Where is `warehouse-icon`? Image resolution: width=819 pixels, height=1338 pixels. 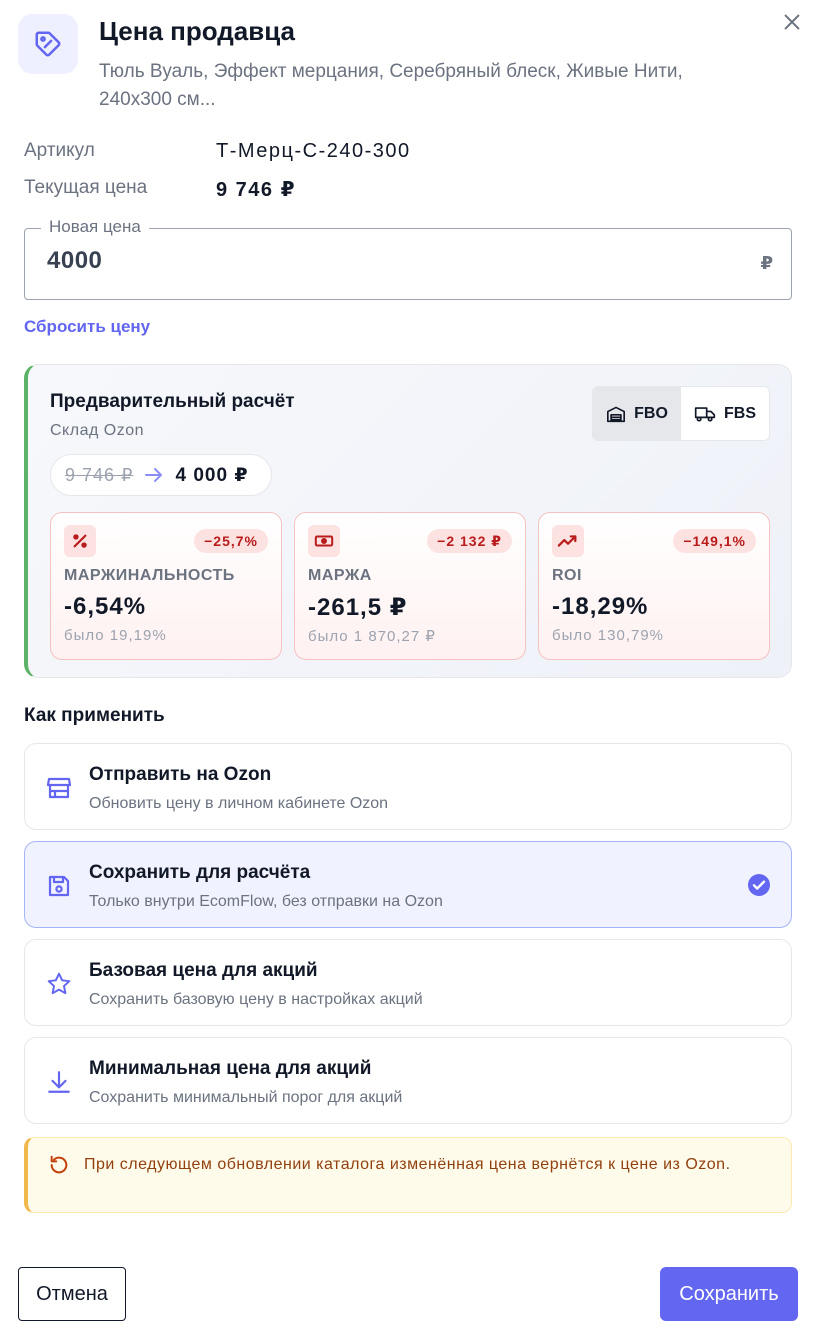
warehouse-icon is located at coordinates (616, 414).